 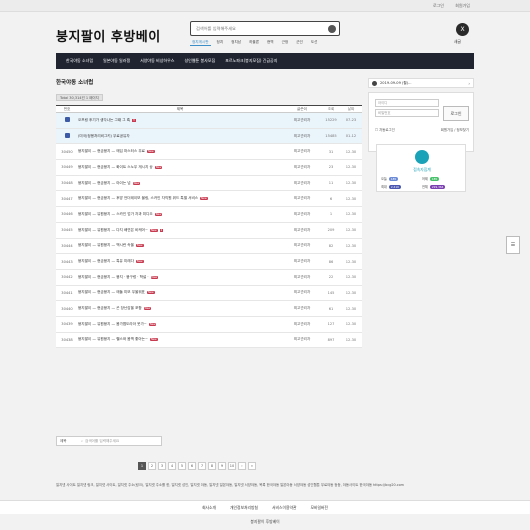 What do you see at coordinates (285, 43) in the screenshot?
I see `search-tab: 근정` at bounding box center [285, 43].